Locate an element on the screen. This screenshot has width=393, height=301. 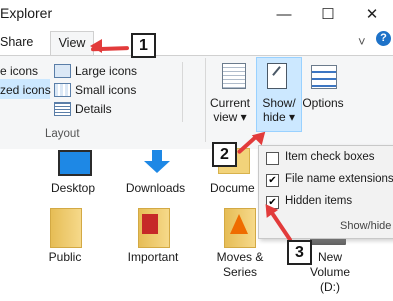
group-divider is located at coordinates (205, 100).